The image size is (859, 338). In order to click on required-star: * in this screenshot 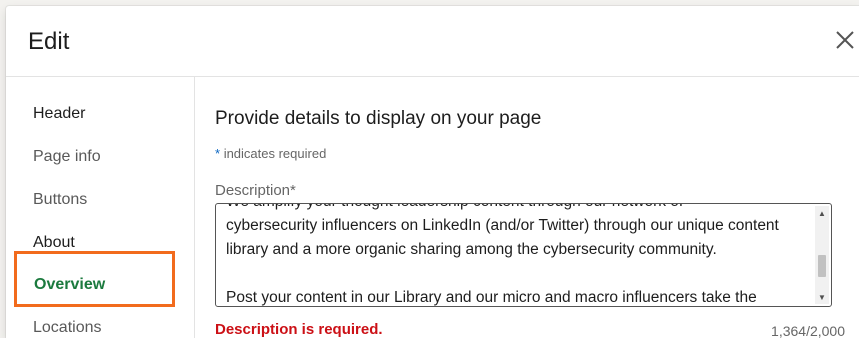, I will do `click(218, 153)`.